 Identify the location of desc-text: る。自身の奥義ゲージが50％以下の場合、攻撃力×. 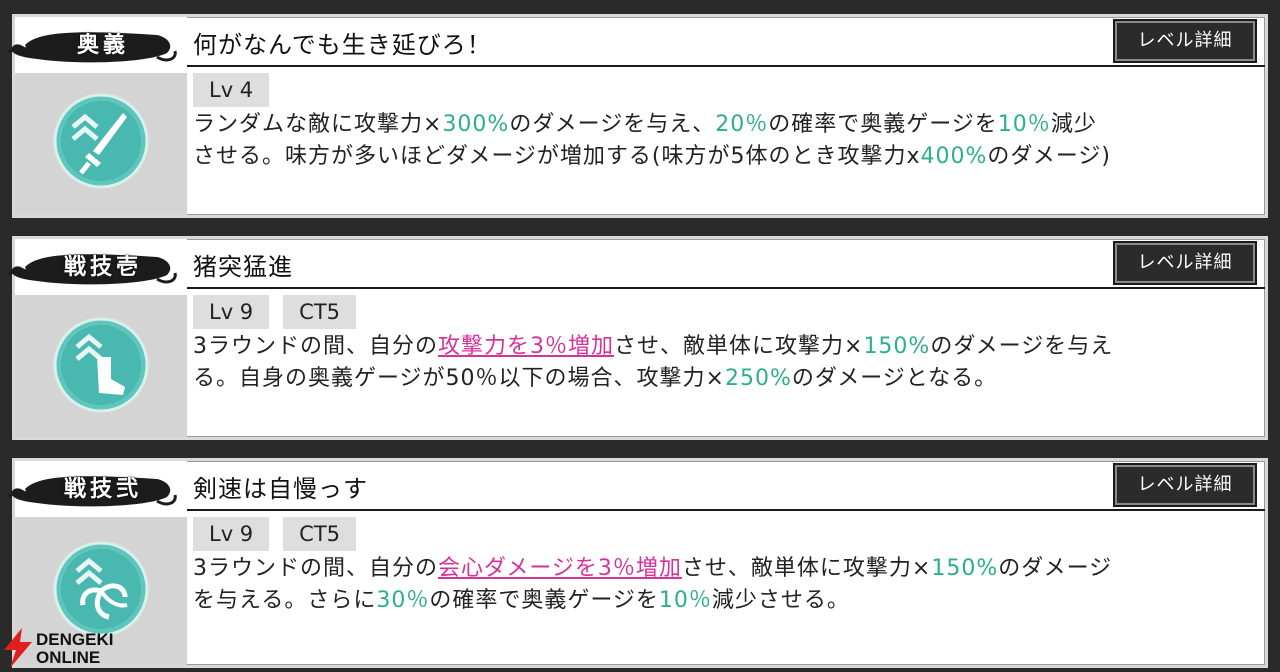
(459, 378).